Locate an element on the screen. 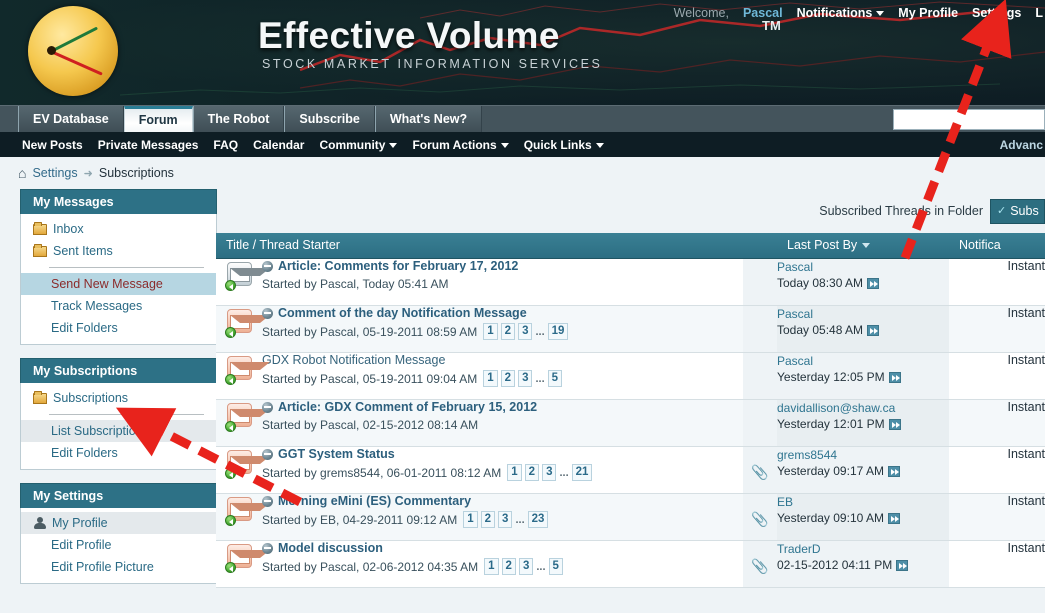 This screenshot has height=613, width=1045. sidebar-item-inbox: Inbox is located at coordinates (118, 229).